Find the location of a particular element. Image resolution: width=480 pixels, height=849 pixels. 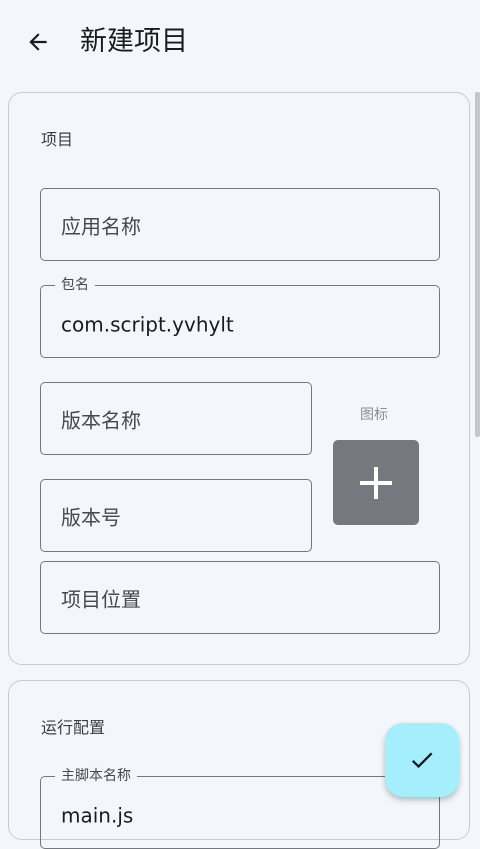

plus-icon is located at coordinates (376, 482).